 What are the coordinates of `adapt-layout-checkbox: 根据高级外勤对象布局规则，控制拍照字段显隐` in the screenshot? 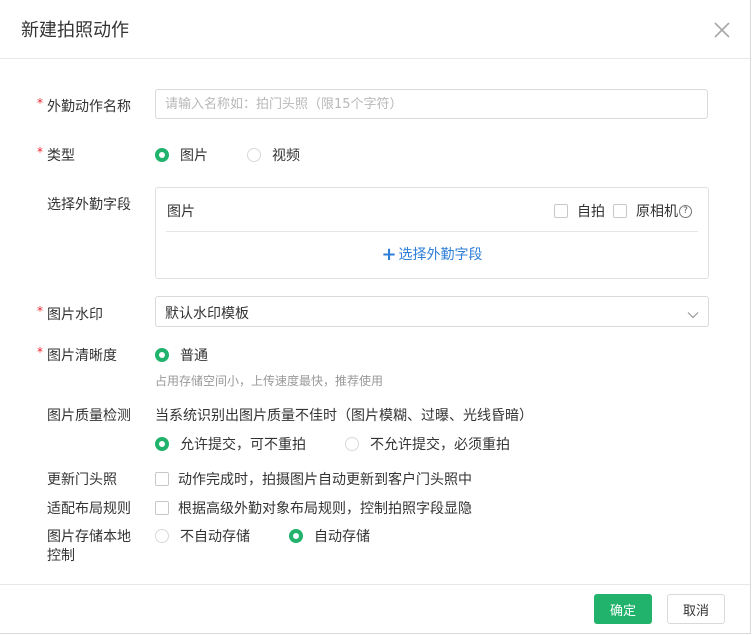 It's located at (313, 508).